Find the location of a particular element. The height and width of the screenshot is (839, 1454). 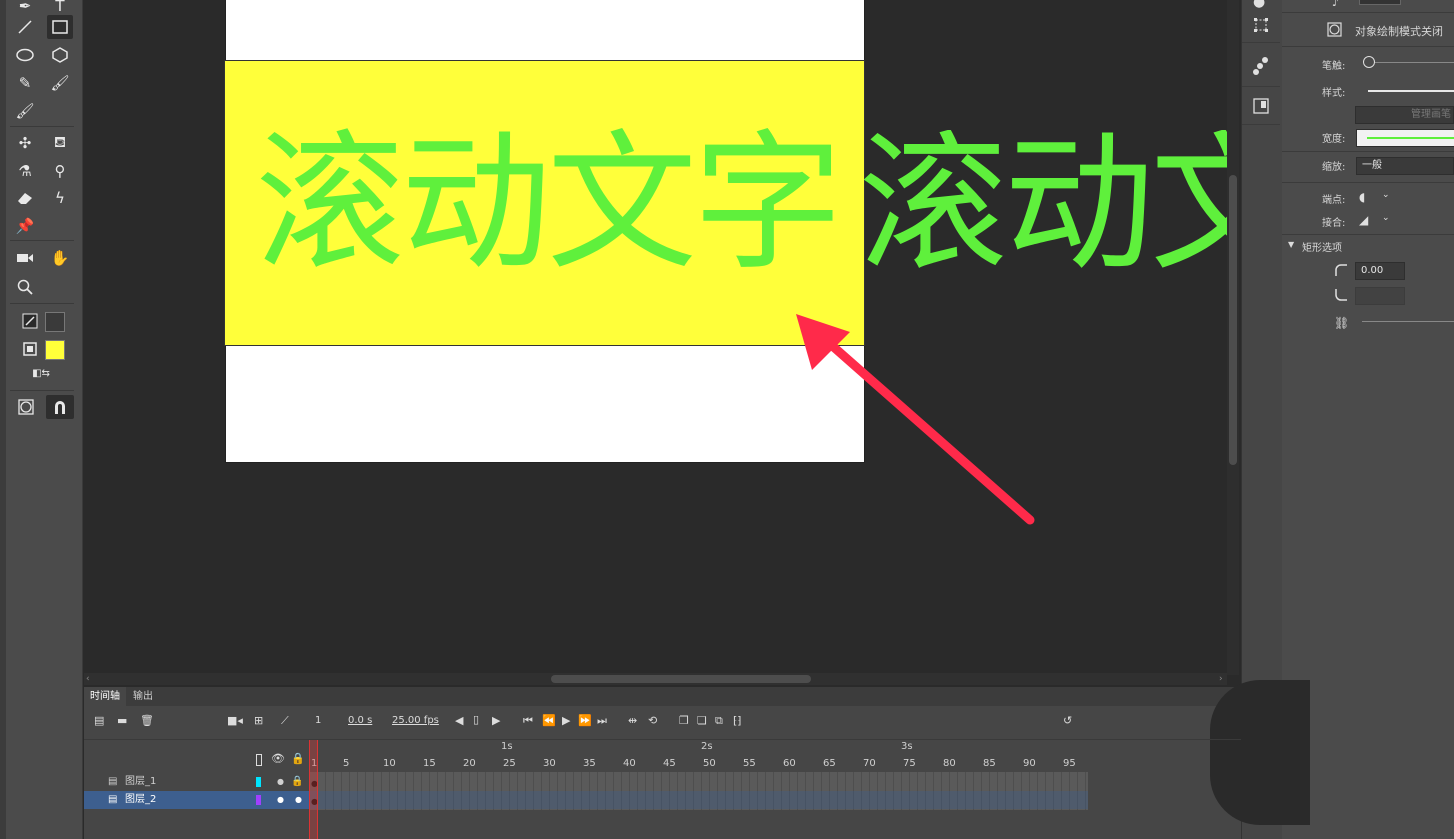

frame-tick-label: 65 is located at coordinates (829, 763).